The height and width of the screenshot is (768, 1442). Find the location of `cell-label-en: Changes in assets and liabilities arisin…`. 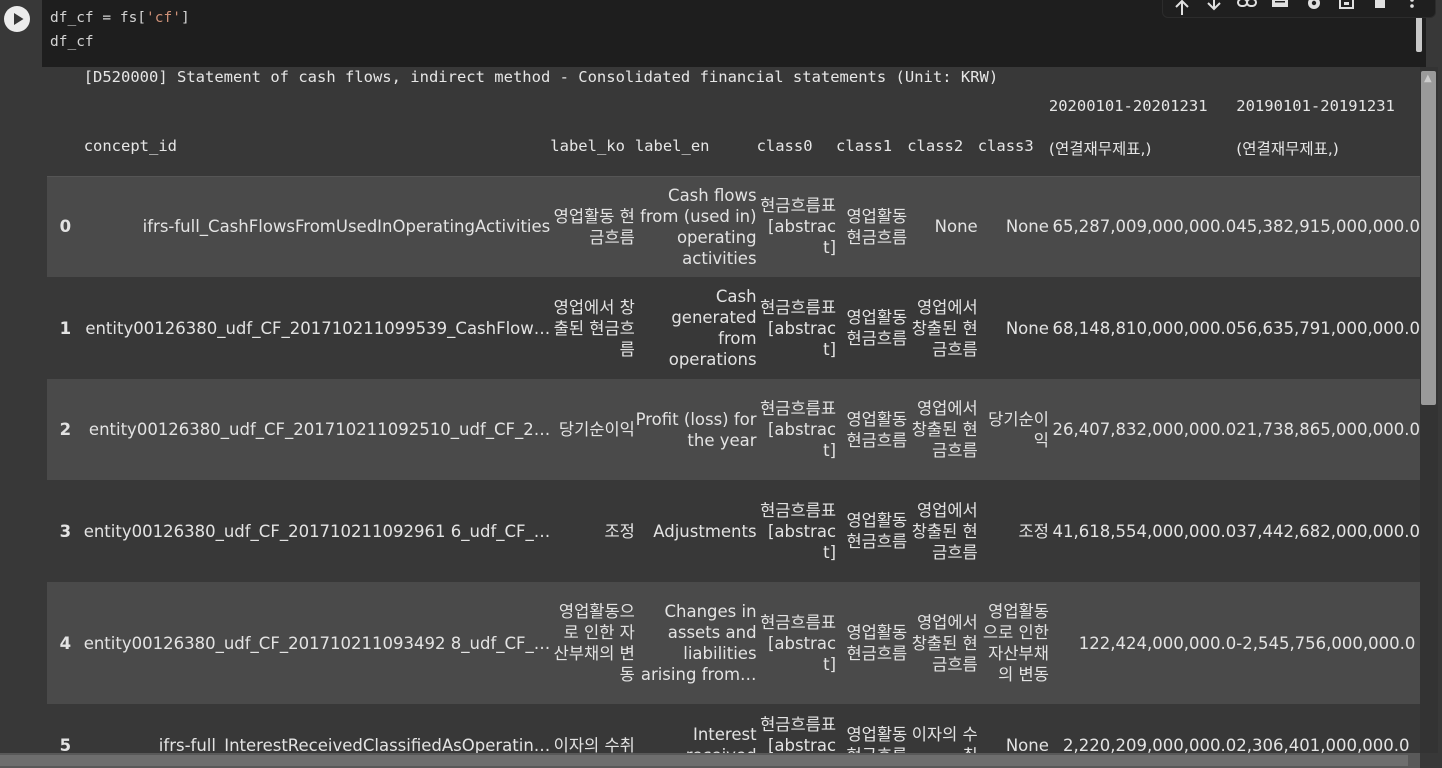

cell-label-en: Changes in assets and liabilities arisin… is located at coordinates (695, 643).